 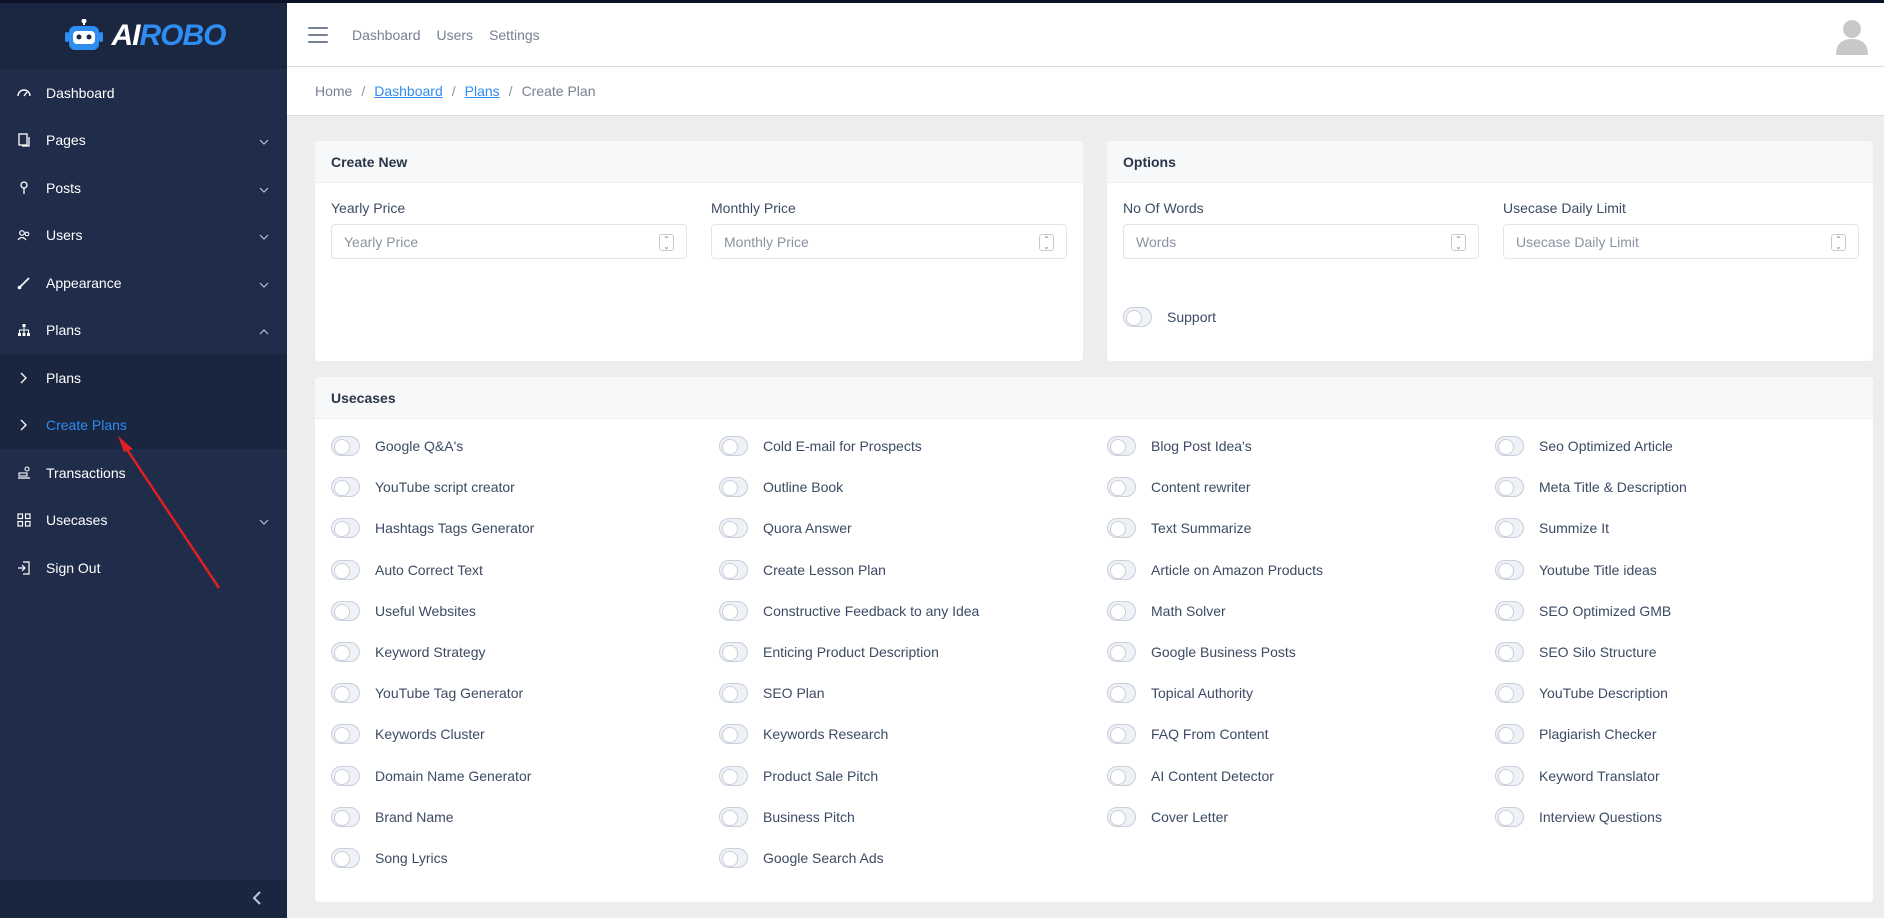 What do you see at coordinates (874, 241) in the screenshot?
I see `monthly-price-input` at bounding box center [874, 241].